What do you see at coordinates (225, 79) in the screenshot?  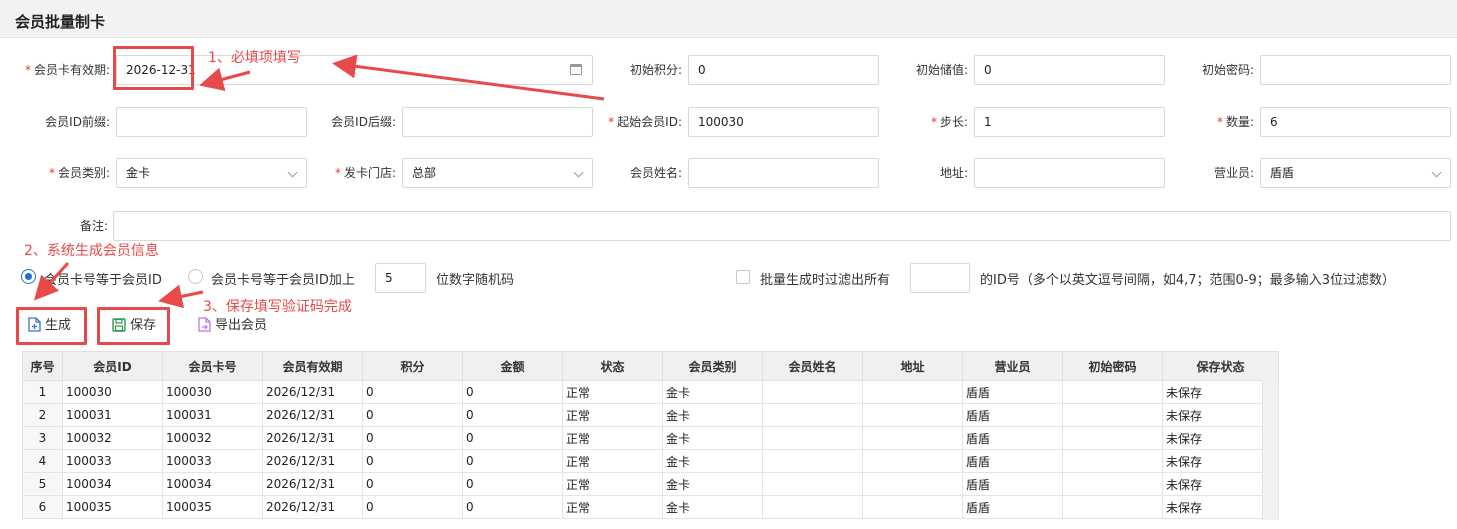 I see `arrow-to-expiry` at bounding box center [225, 79].